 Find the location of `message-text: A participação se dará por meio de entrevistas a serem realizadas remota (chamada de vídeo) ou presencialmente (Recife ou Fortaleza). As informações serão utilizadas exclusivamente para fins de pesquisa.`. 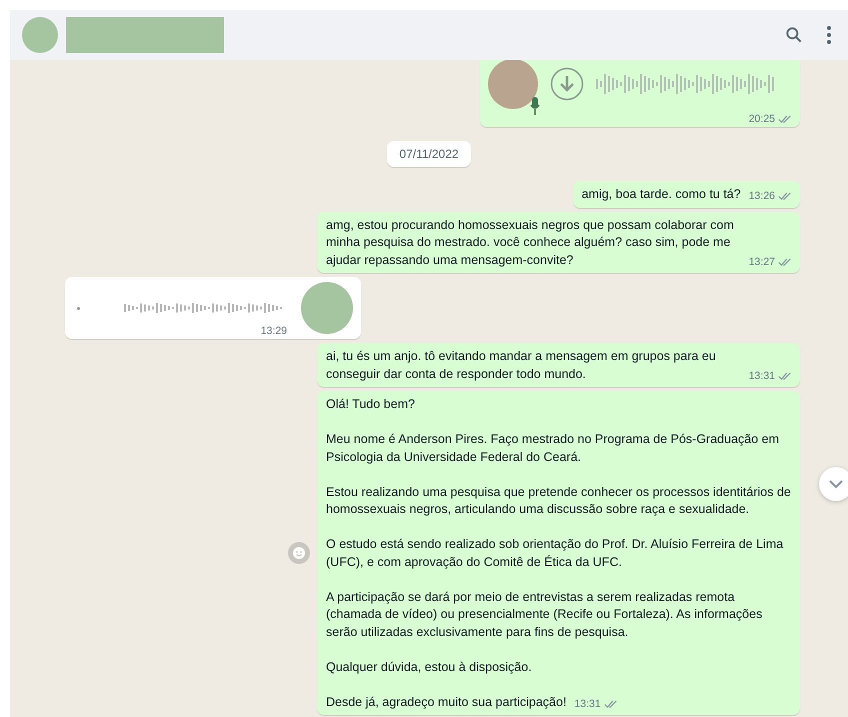

message-text: A participação se dará por meio de entrevistas a serem realizadas remota (chamada de vídeo) ou presencialmente (Recife ou Fortaleza). As informações serão utilizadas exclusivamente para fins de pesquisa. is located at coordinates (545, 614).